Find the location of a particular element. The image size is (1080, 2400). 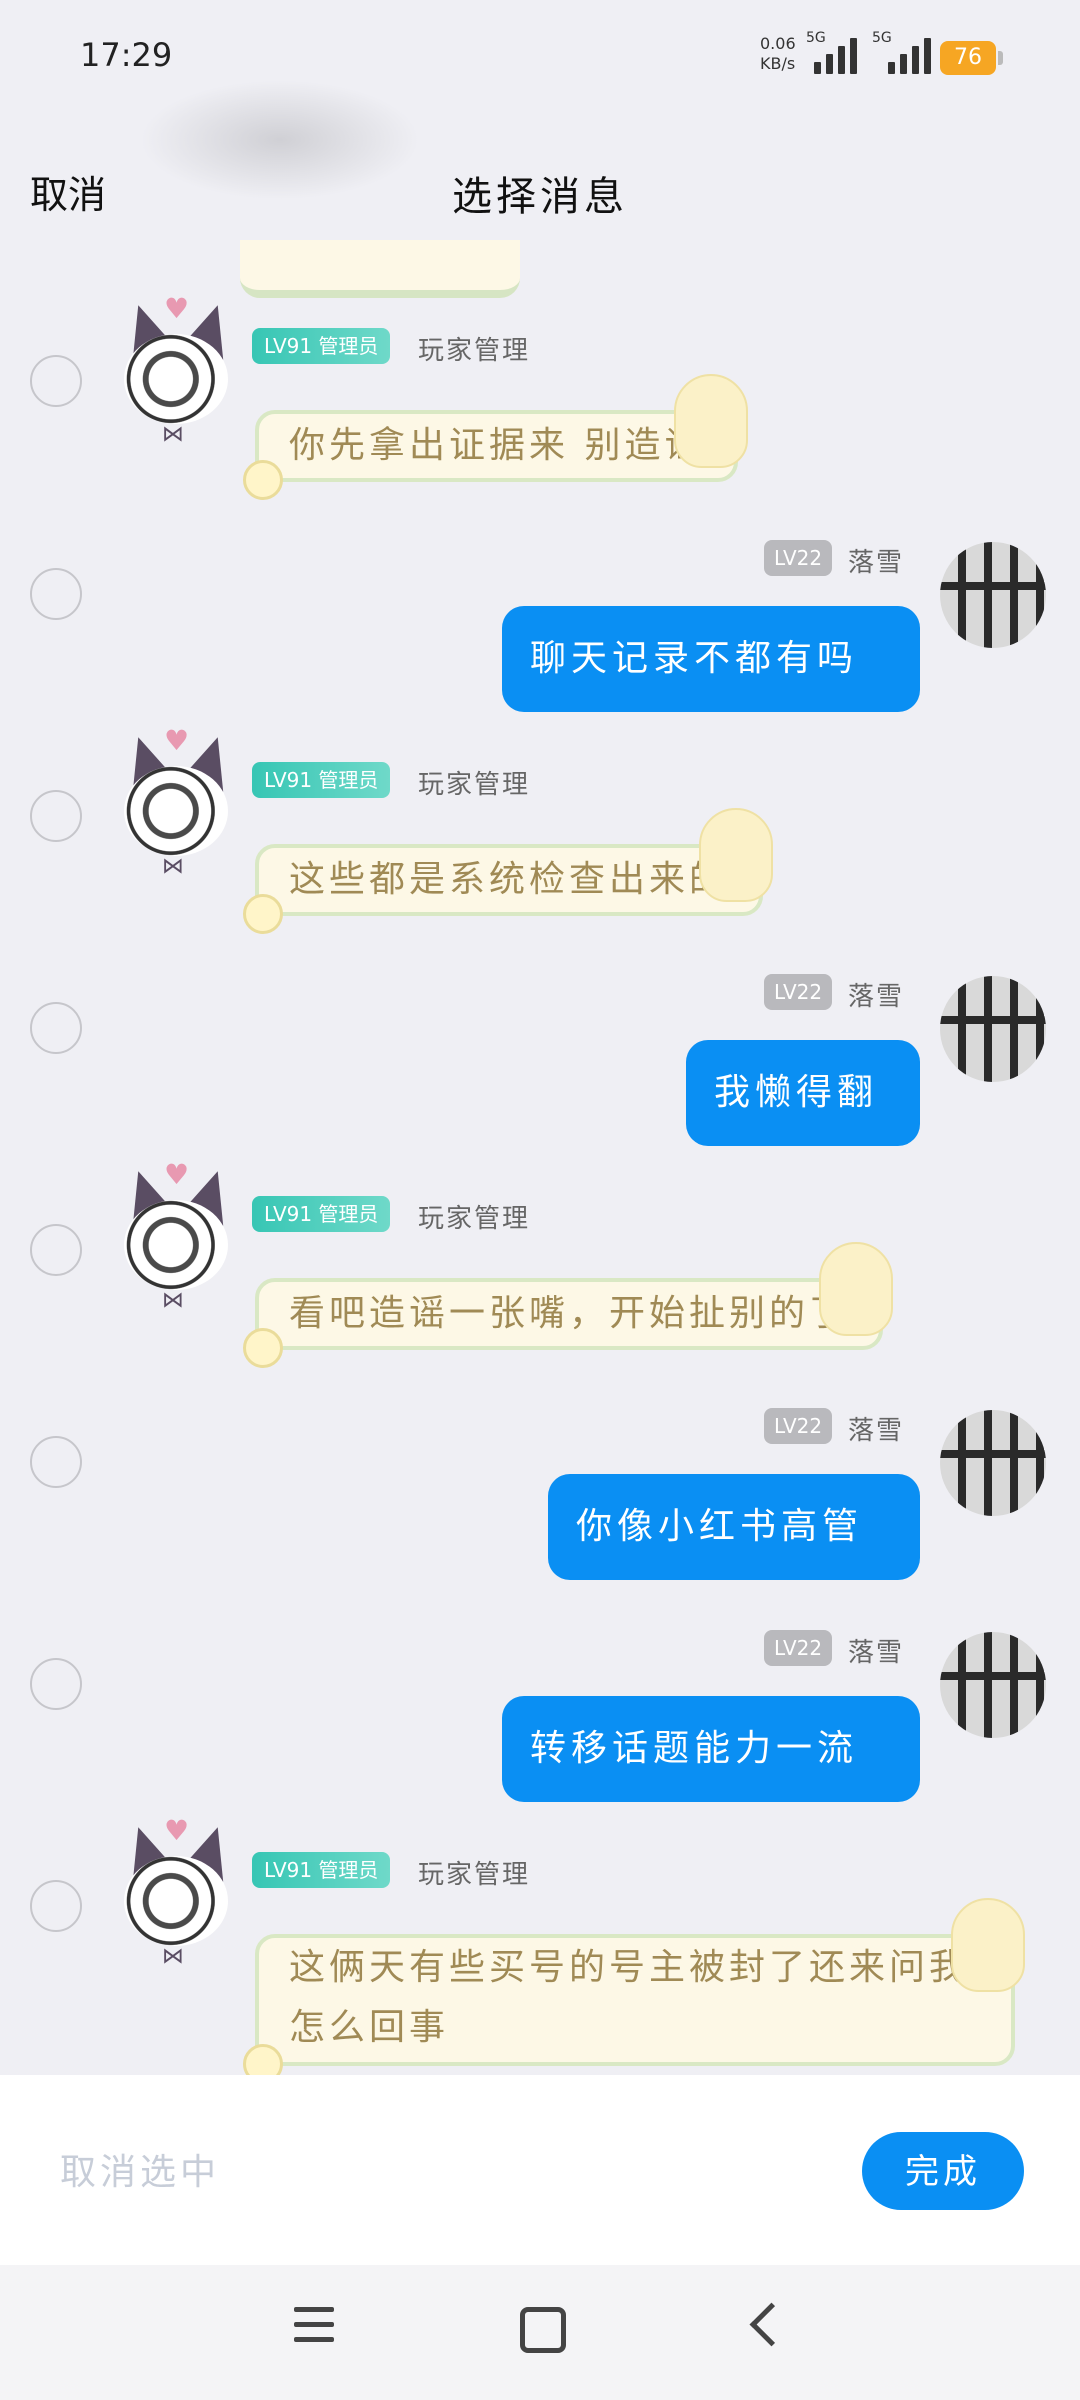

done-button: 完成 is located at coordinates (943, 2171).